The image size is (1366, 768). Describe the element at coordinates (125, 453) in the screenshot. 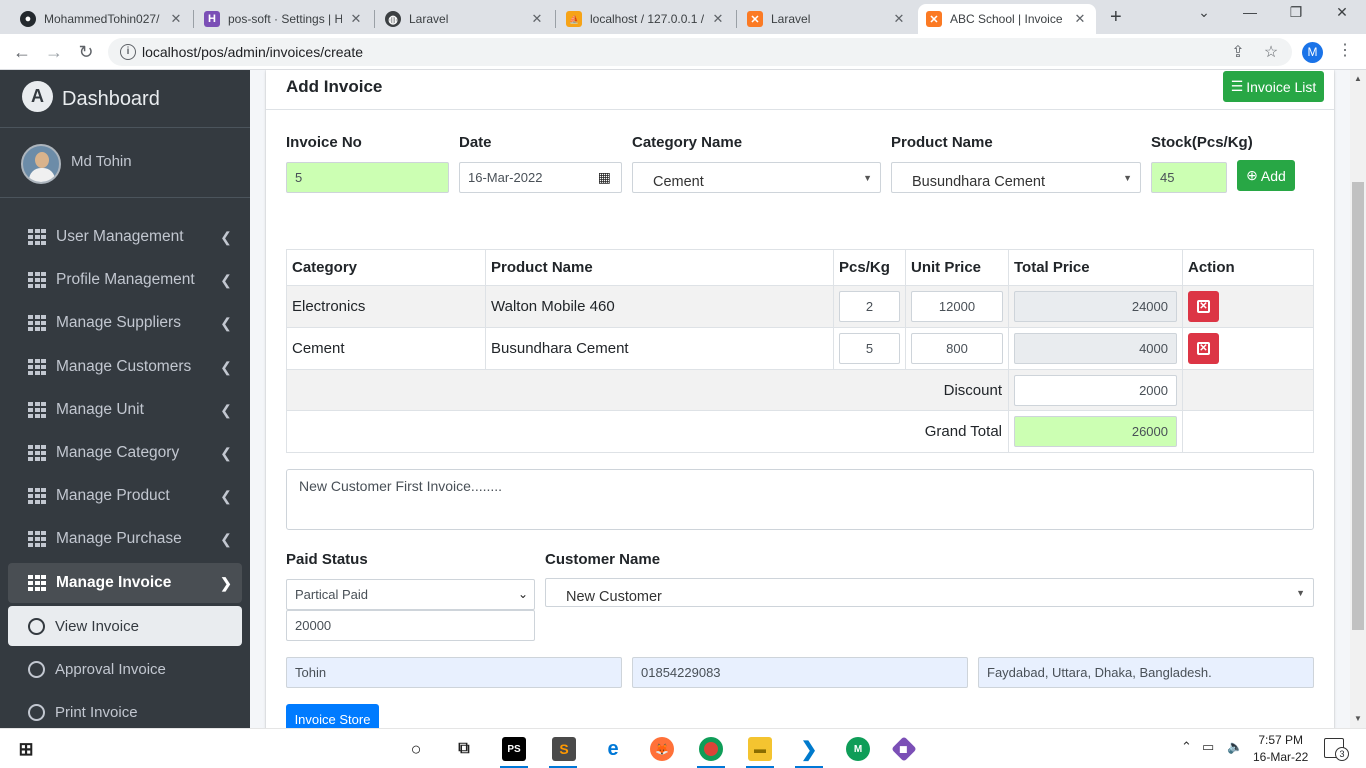

I see `sidebar-item-manage-category: Manage Category ❮` at that location.